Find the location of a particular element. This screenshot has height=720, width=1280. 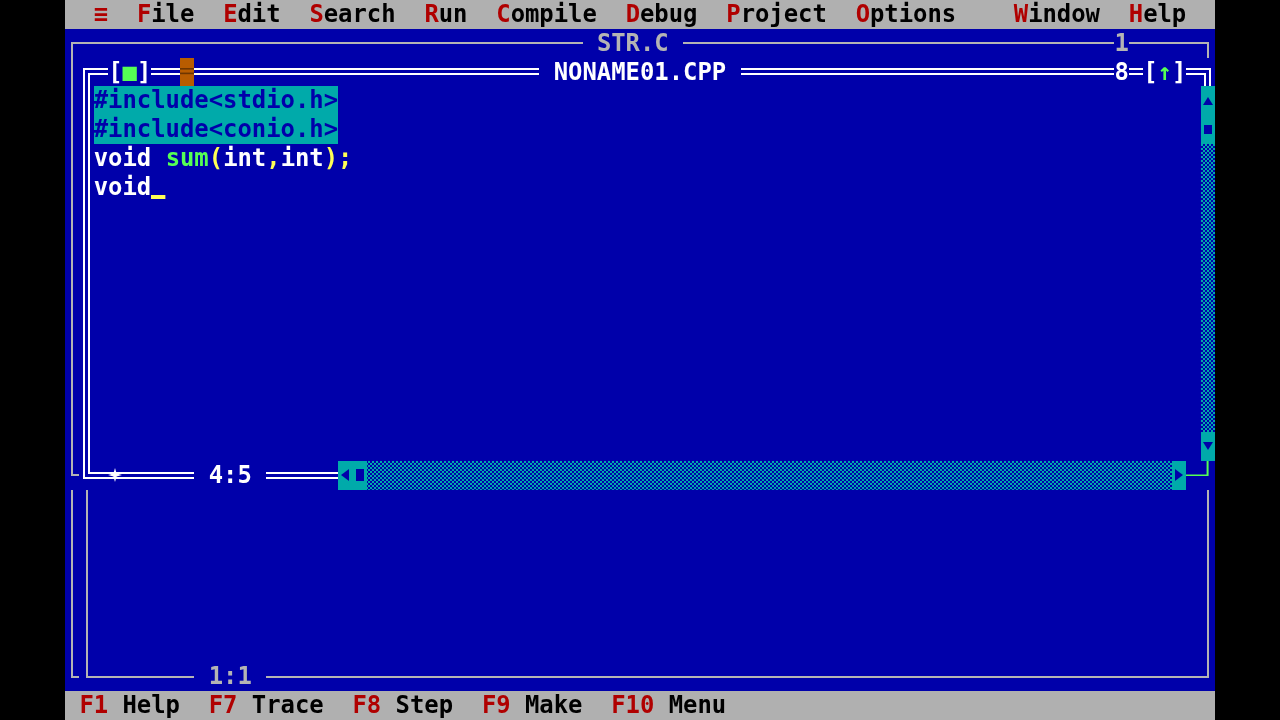

vertical-scrollbar is located at coordinates (1207, 273).